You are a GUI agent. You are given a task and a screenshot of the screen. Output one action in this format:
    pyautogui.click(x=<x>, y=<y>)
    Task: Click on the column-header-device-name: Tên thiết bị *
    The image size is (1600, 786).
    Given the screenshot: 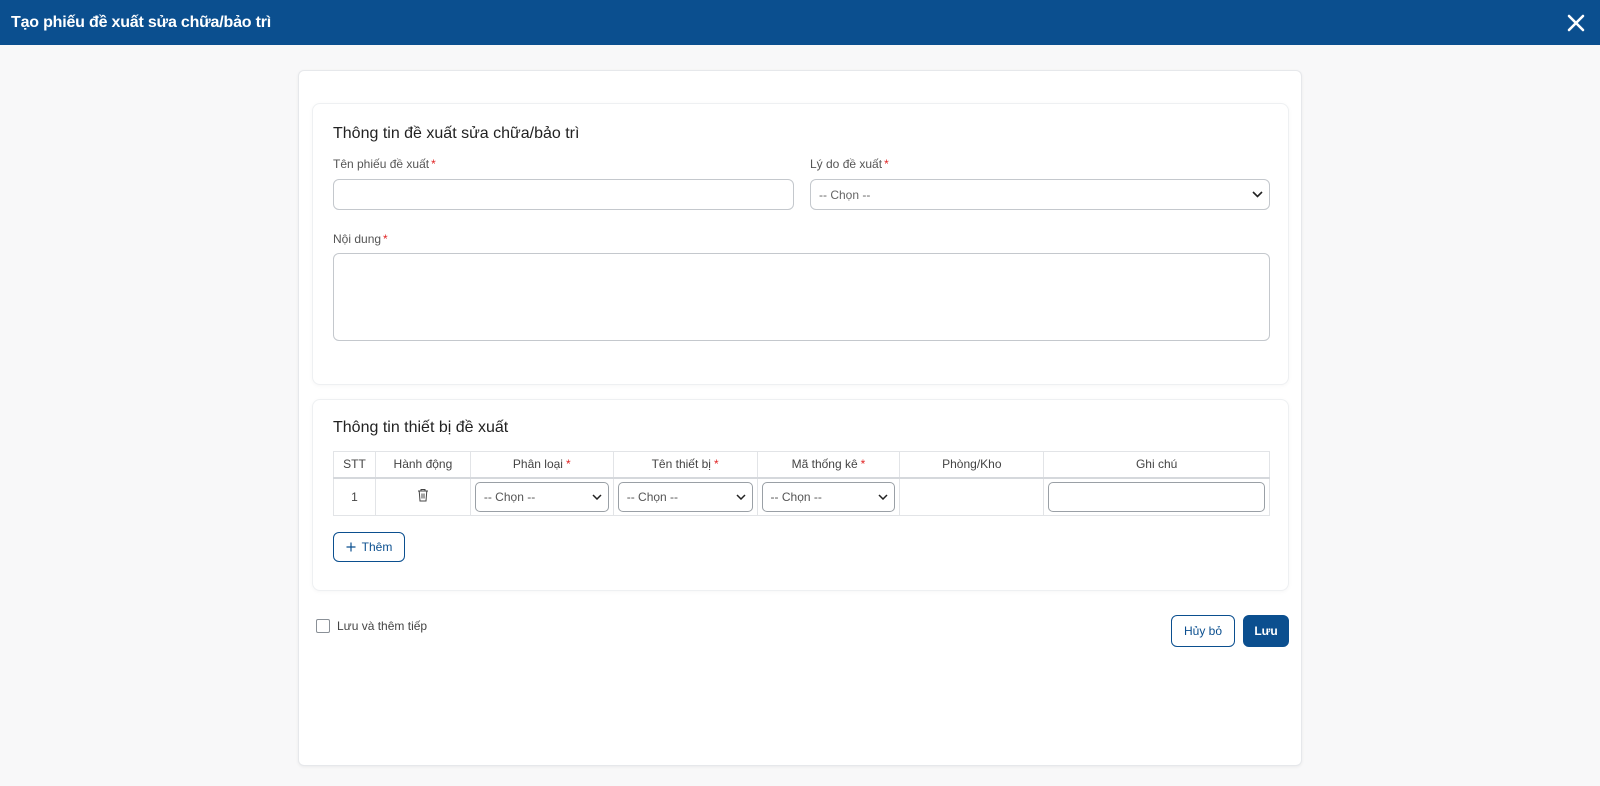 What is the action you would take?
    pyautogui.click(x=685, y=465)
    